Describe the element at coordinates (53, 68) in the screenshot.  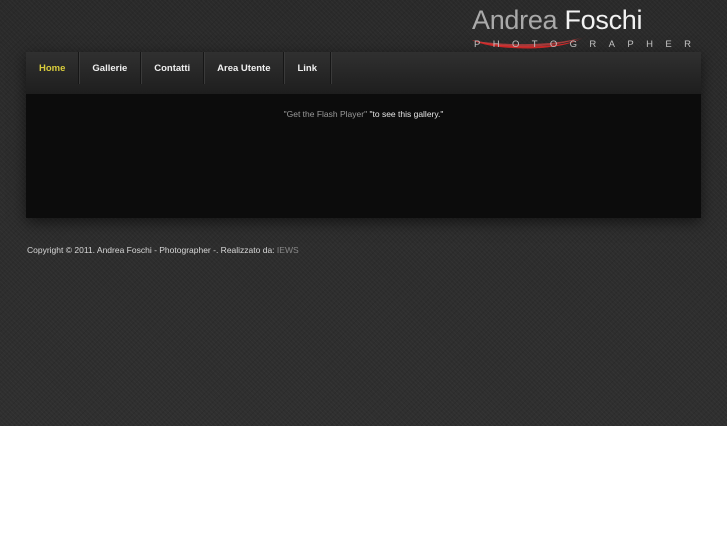
I see `nav-item-home: Home` at that location.